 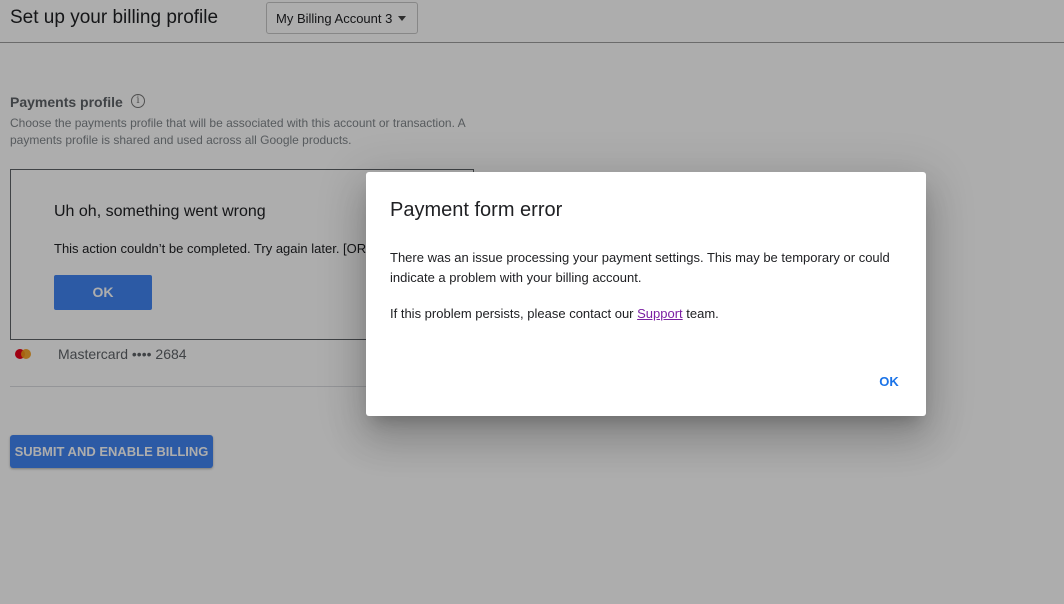 I want to click on support-link: Support, so click(x=660, y=313).